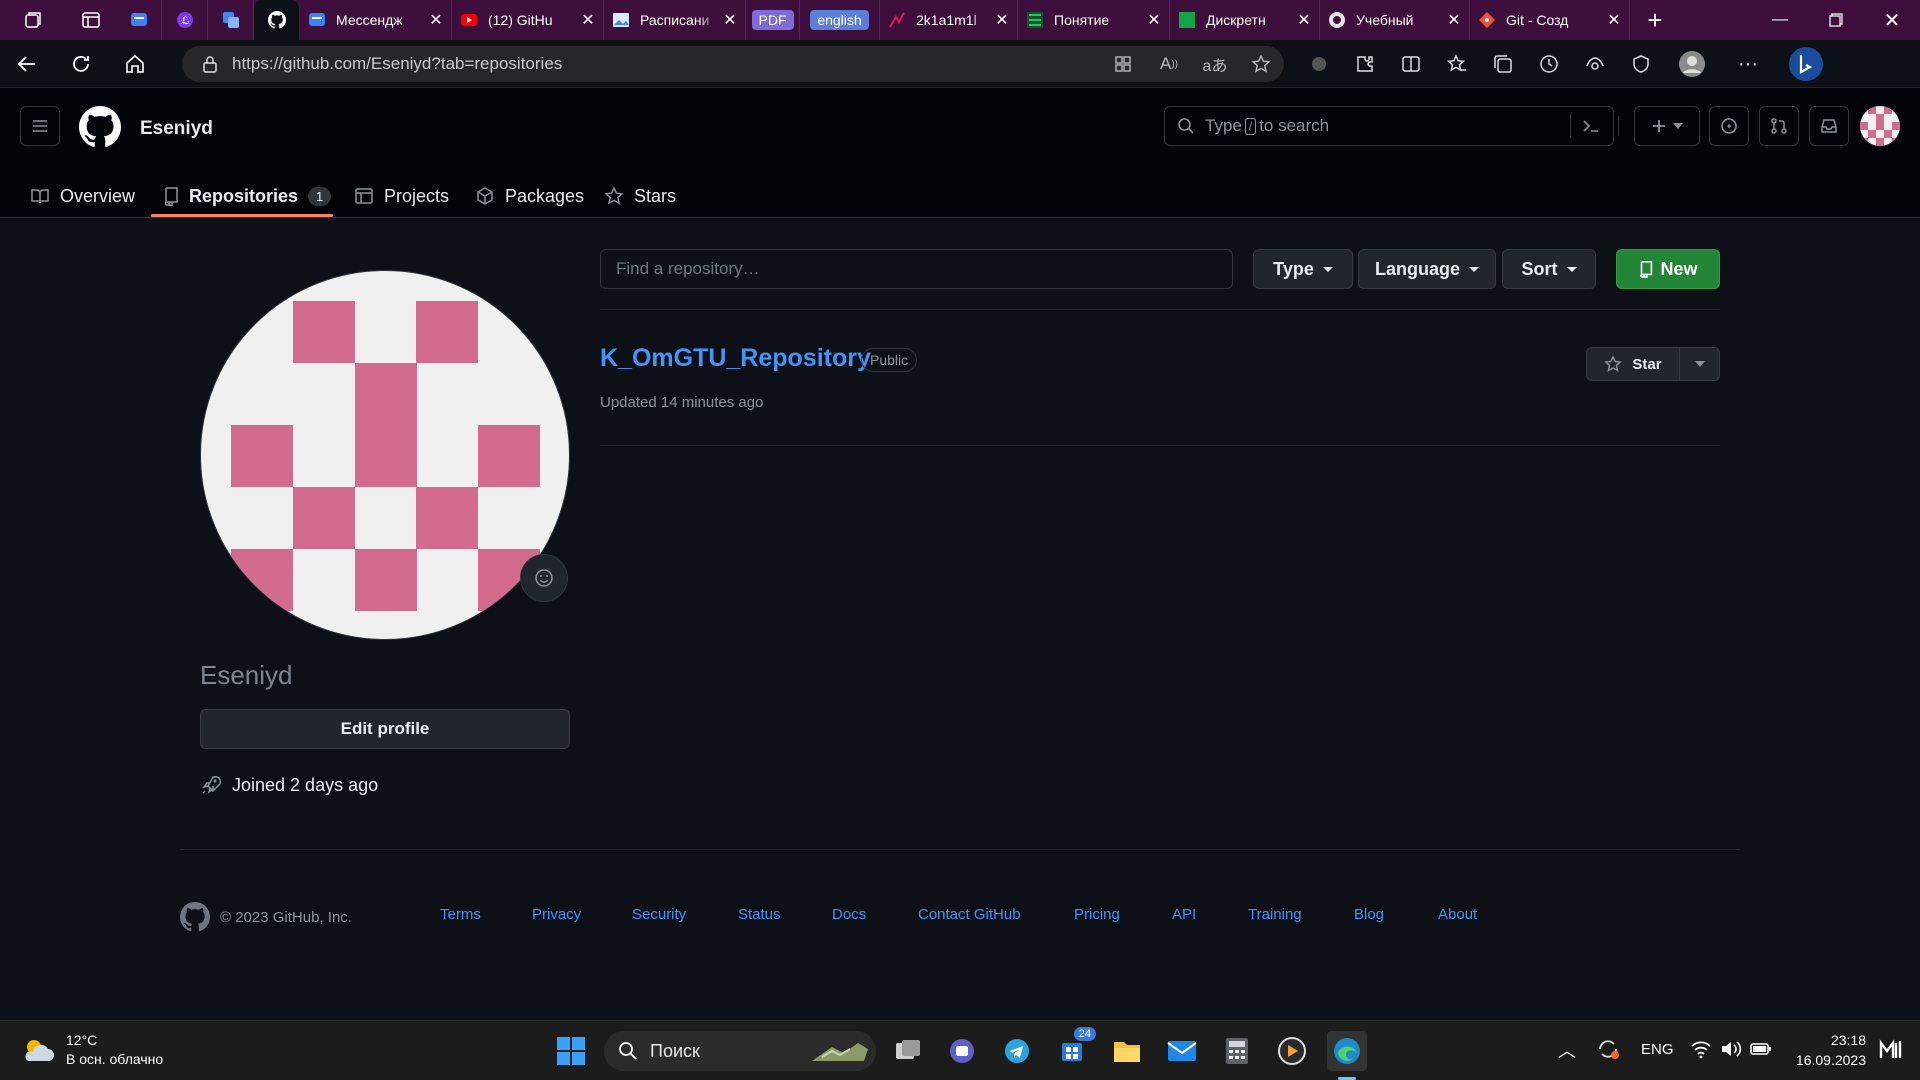 The width and height of the screenshot is (1920, 1080). I want to click on footer-link: About, so click(1457, 914).